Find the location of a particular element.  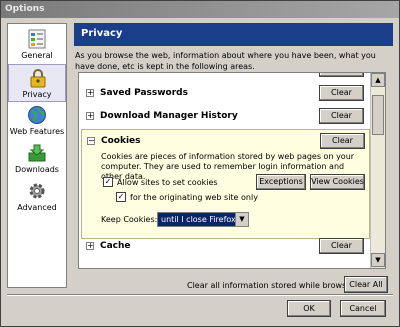

pane-header: Privacy is located at coordinates (233, 34).